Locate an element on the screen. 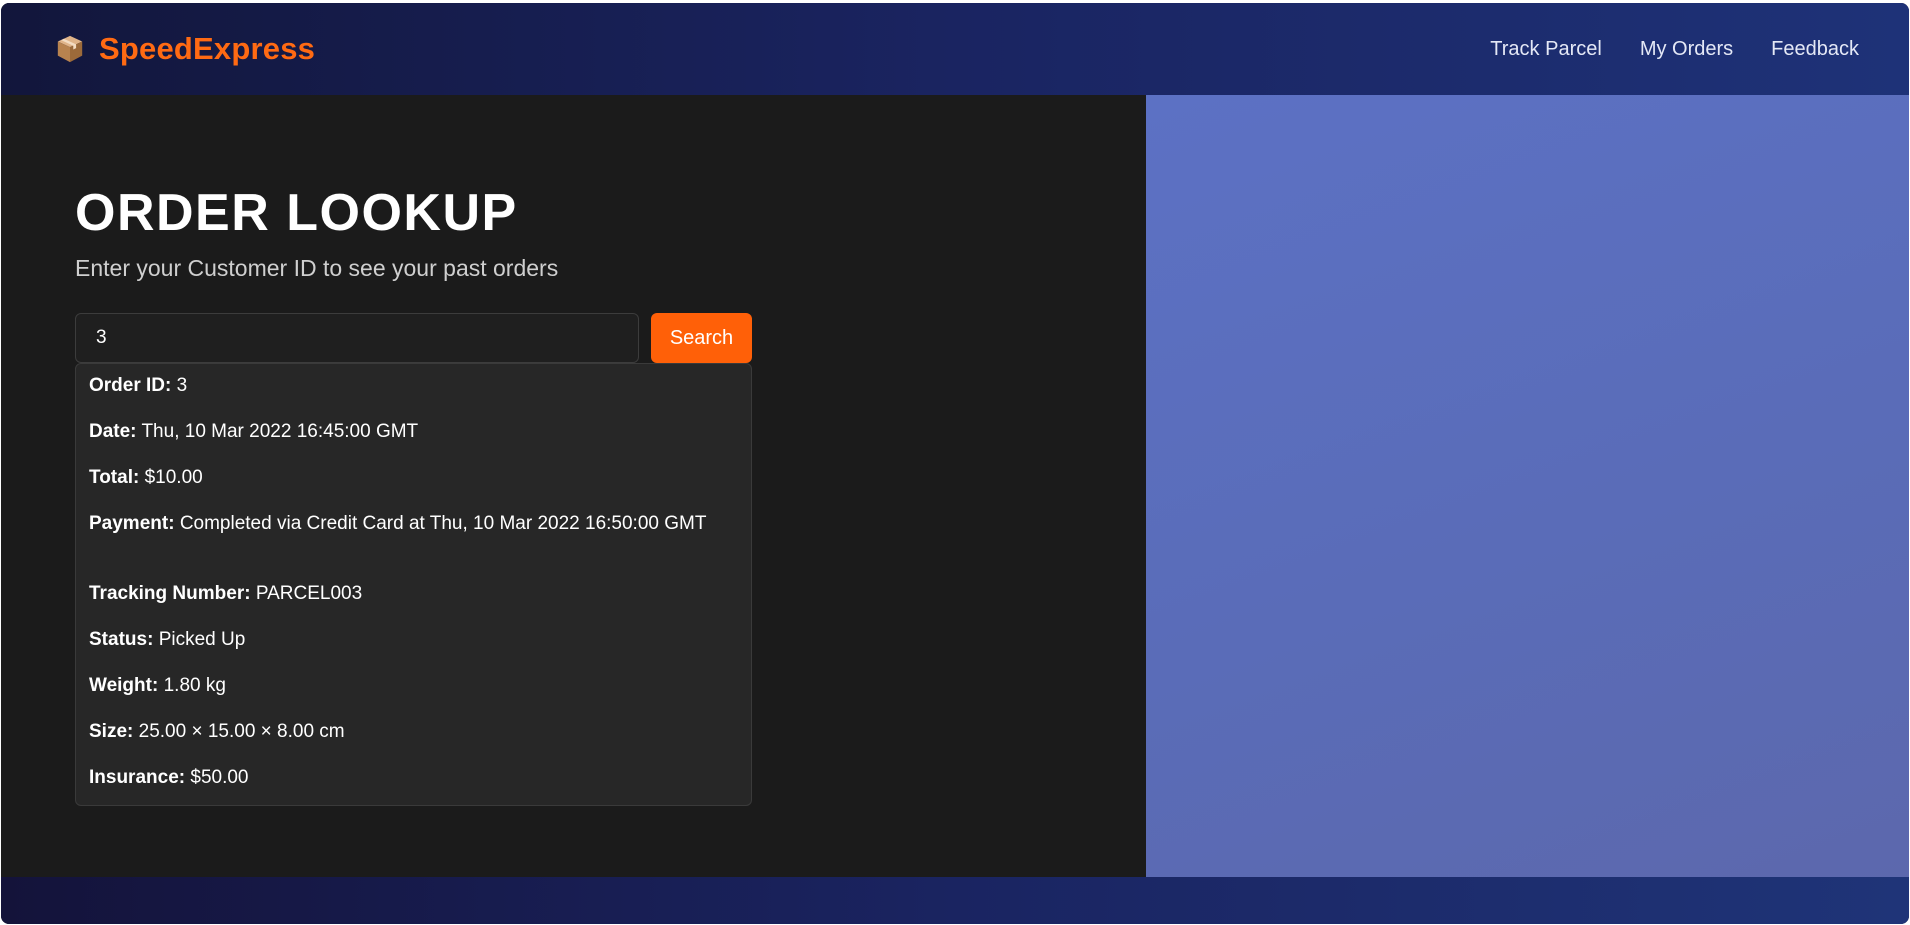 The height and width of the screenshot is (925, 1910). field-value: Thu, 10 Mar 2022 16:45:00 GMT is located at coordinates (280, 431).